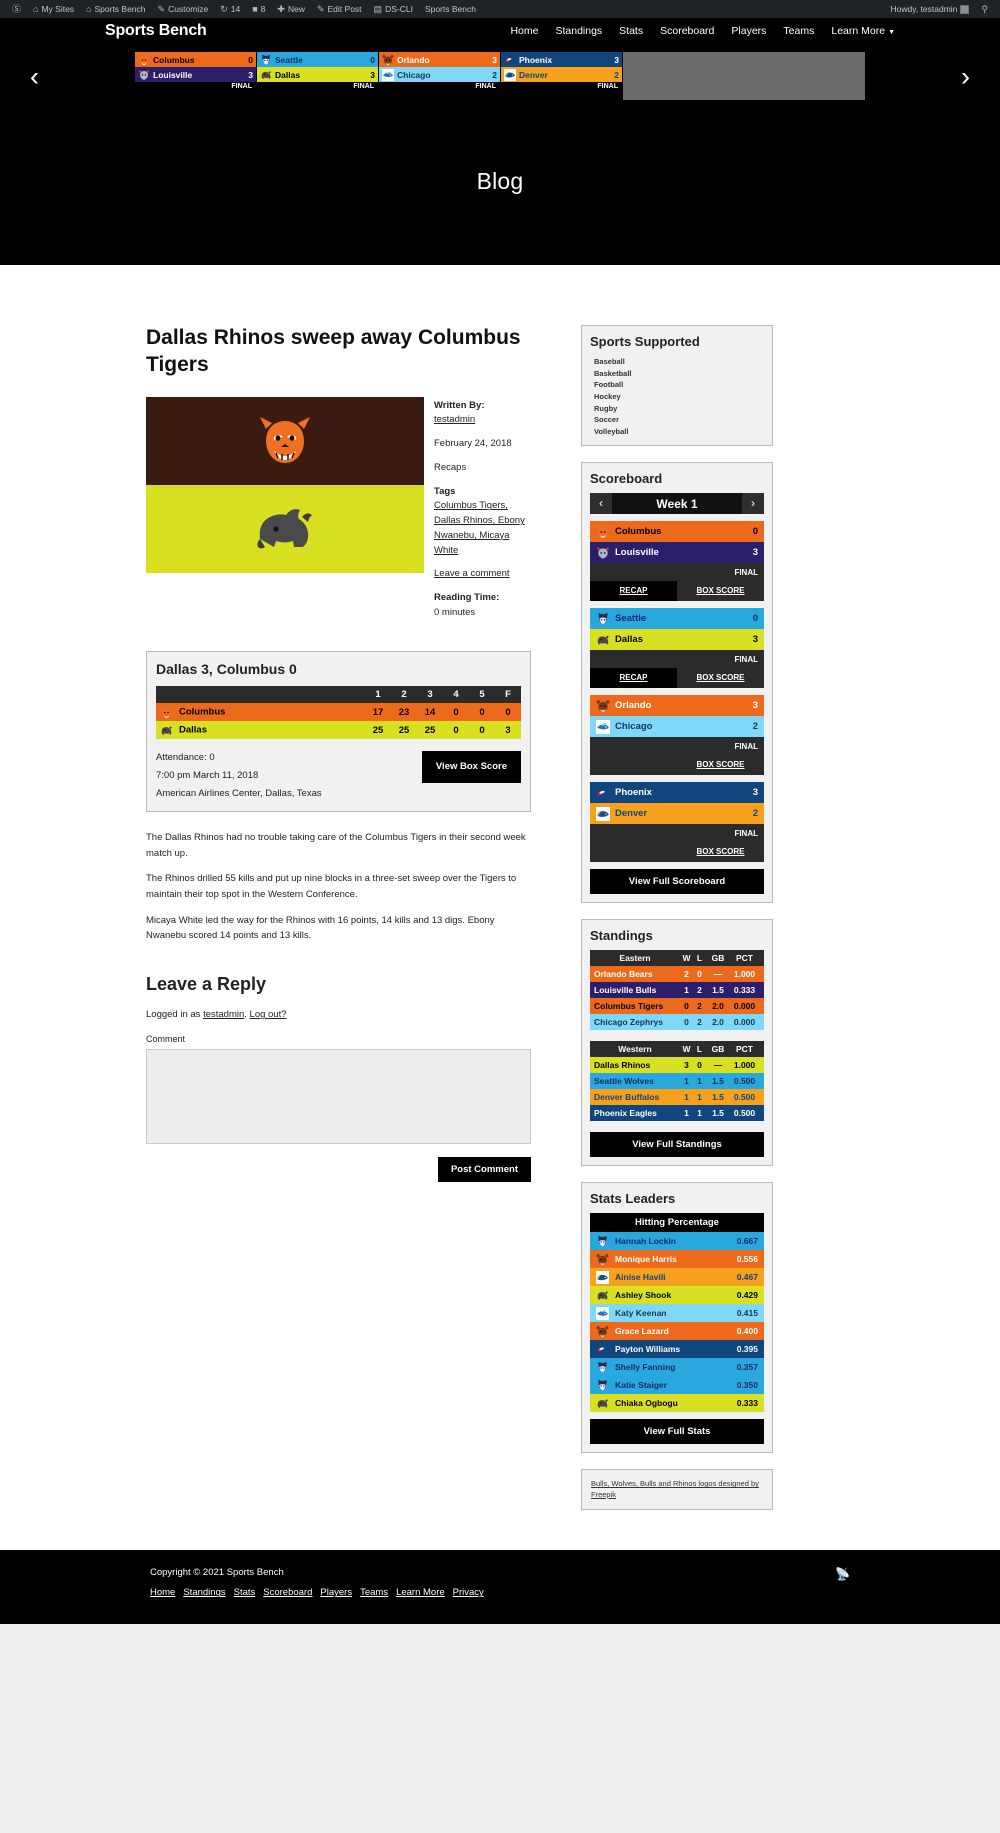 This screenshot has width=1000, height=1833. Describe the element at coordinates (929, 9) in the screenshot. I see `admin-bar-howdy: Howdy, testadmin` at that location.